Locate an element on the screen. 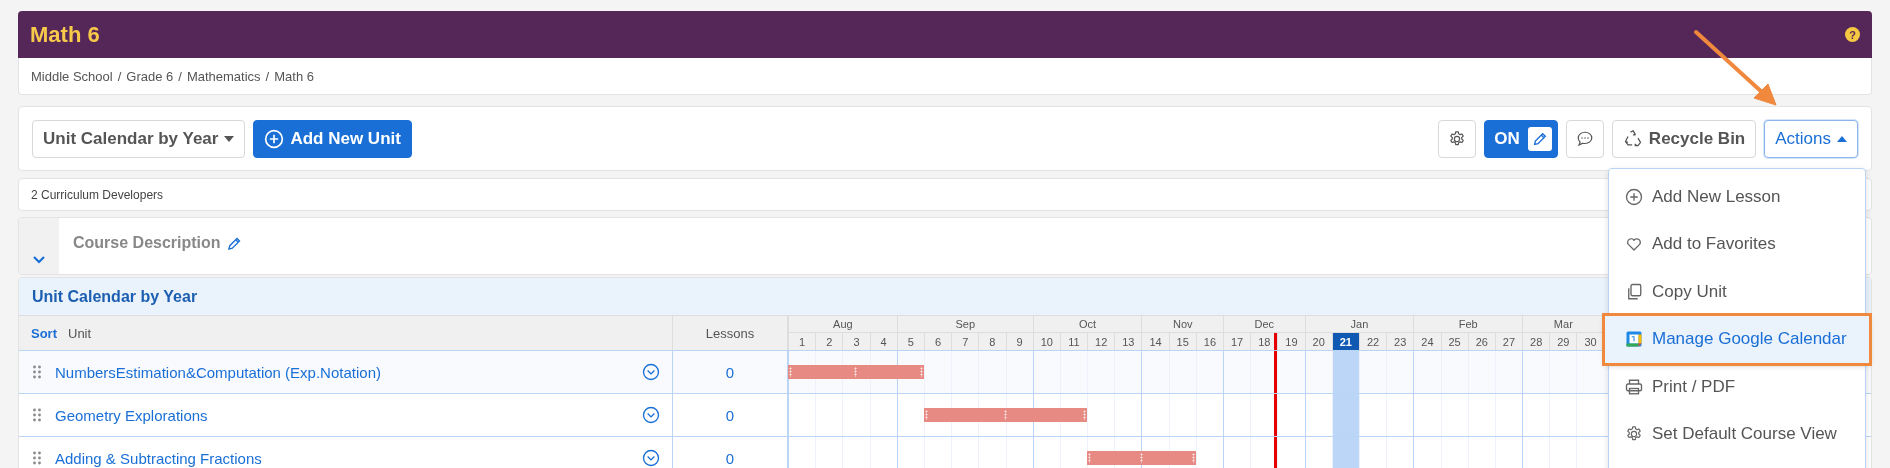  week-number: 9 is located at coordinates (1019, 341).